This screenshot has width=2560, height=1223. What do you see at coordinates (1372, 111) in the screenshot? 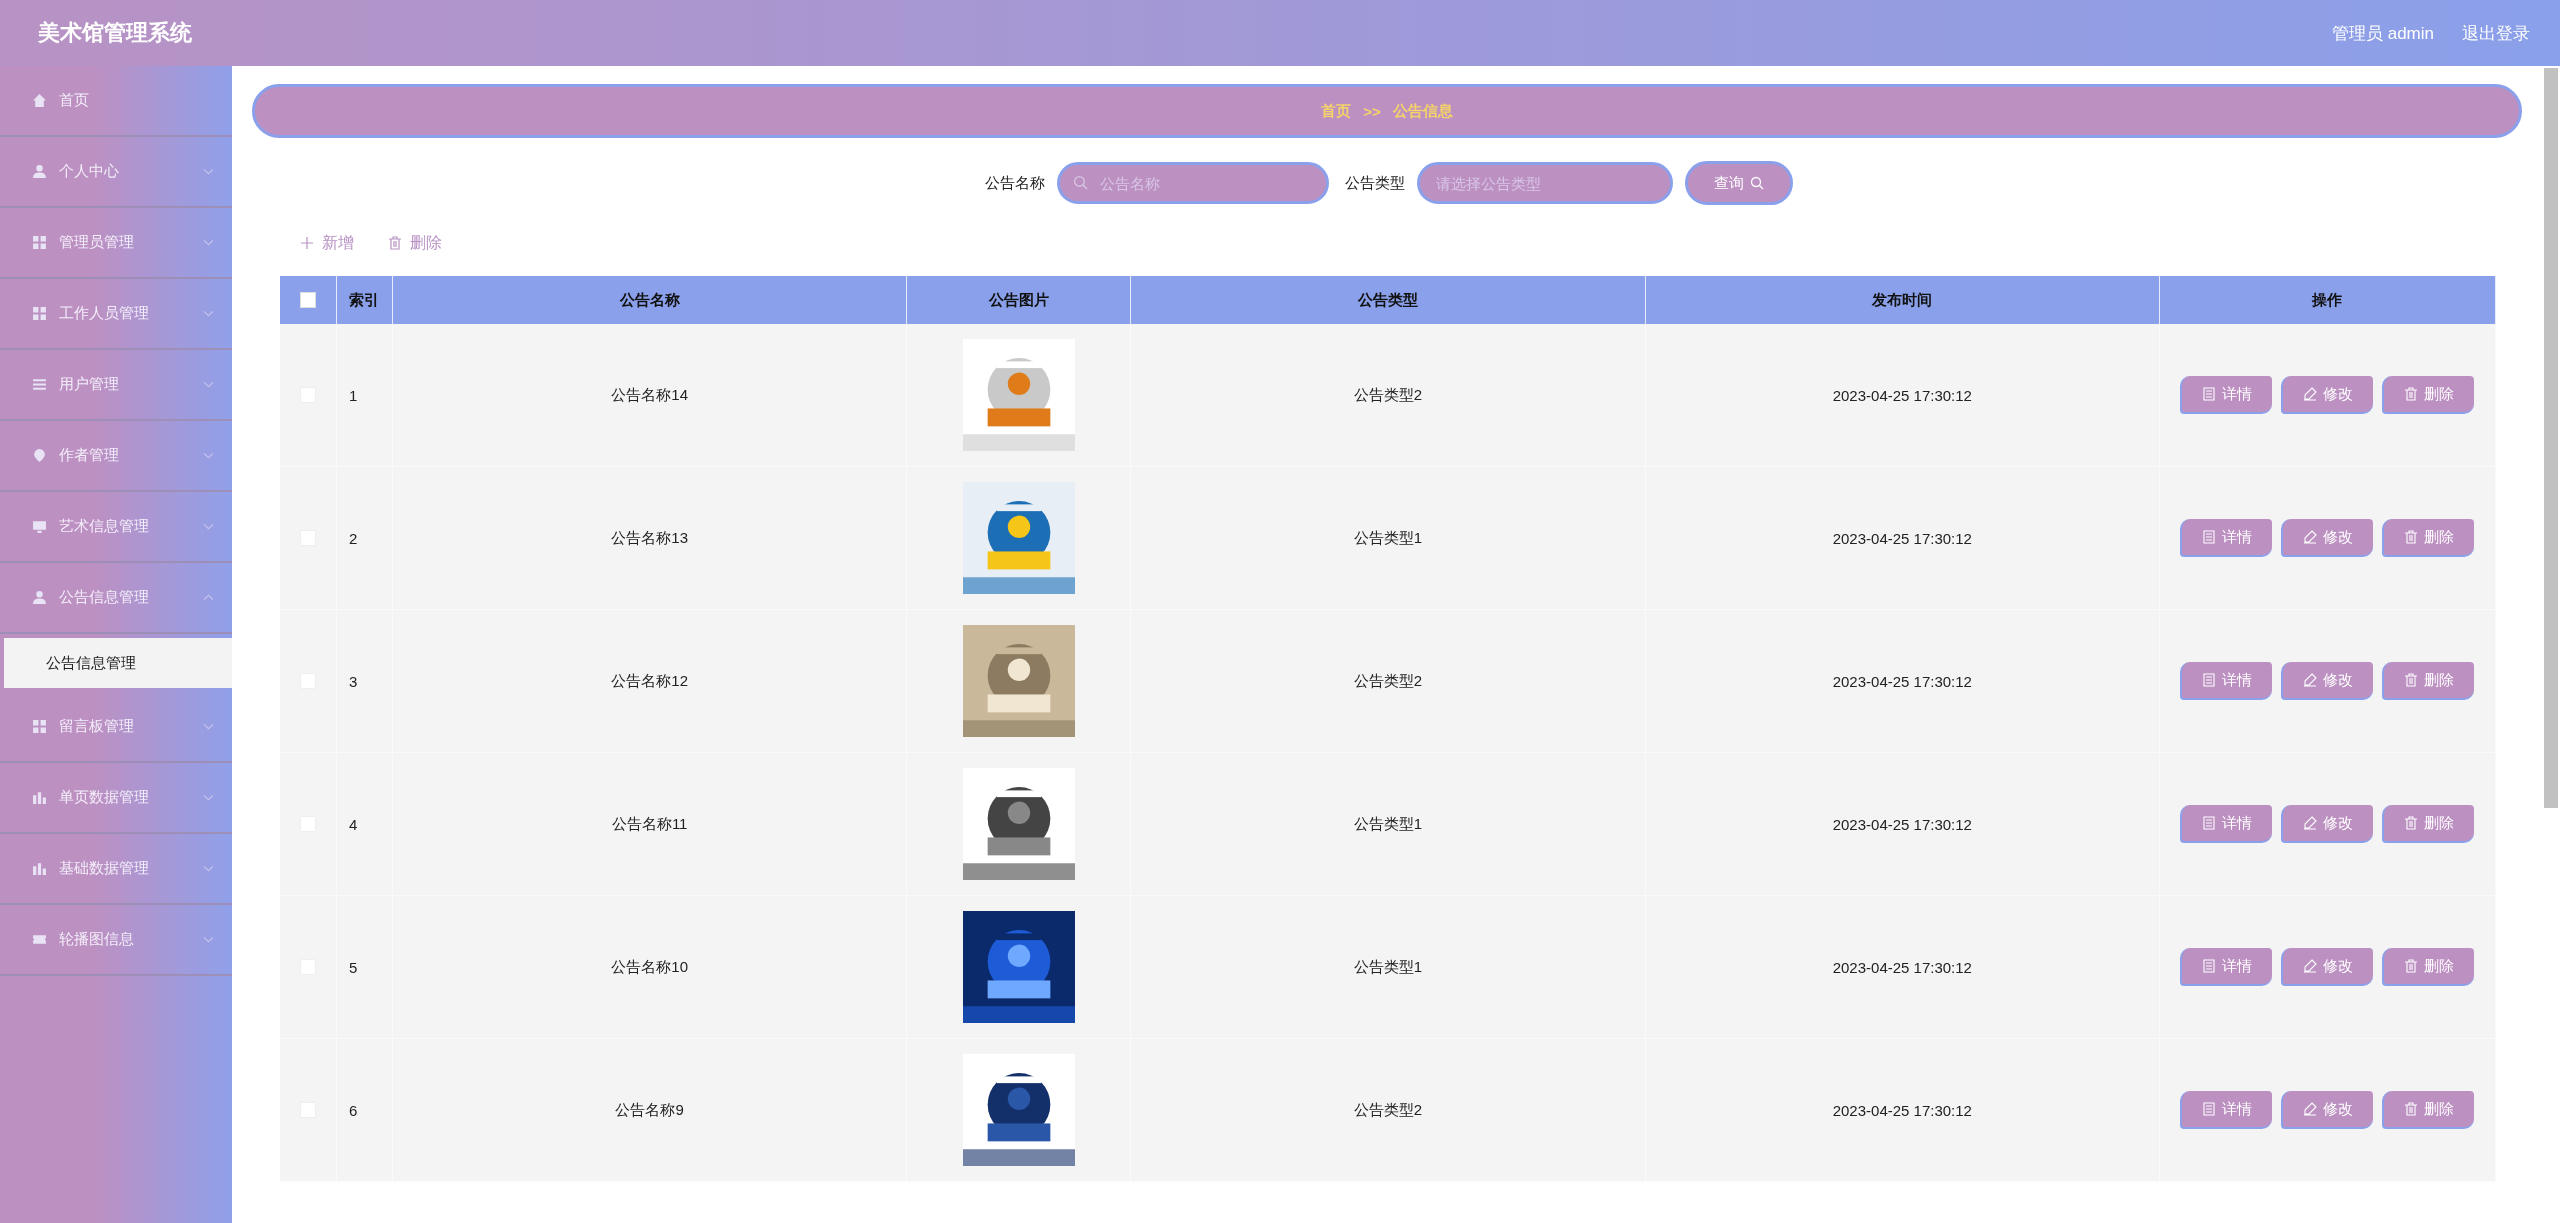
I see `breadcrumb-item: >>` at bounding box center [1372, 111].